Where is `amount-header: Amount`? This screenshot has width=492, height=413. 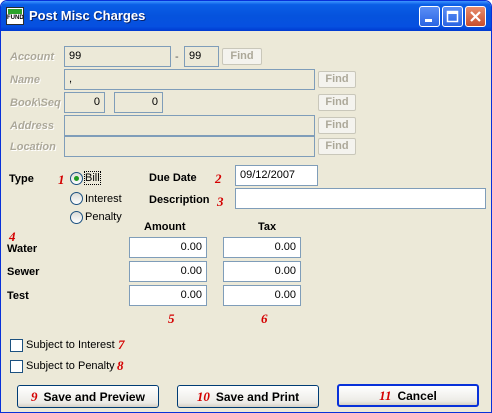 amount-header: Amount is located at coordinates (165, 227).